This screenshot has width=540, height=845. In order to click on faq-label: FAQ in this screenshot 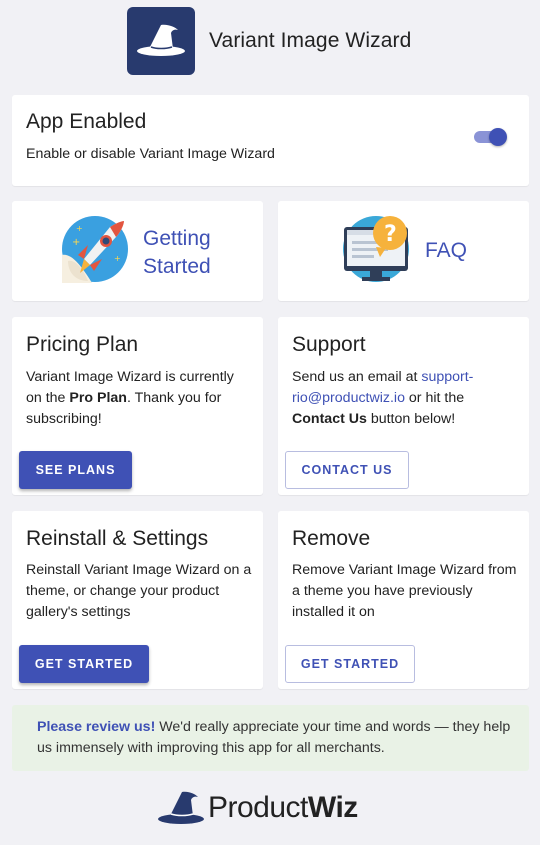, I will do `click(446, 251)`.